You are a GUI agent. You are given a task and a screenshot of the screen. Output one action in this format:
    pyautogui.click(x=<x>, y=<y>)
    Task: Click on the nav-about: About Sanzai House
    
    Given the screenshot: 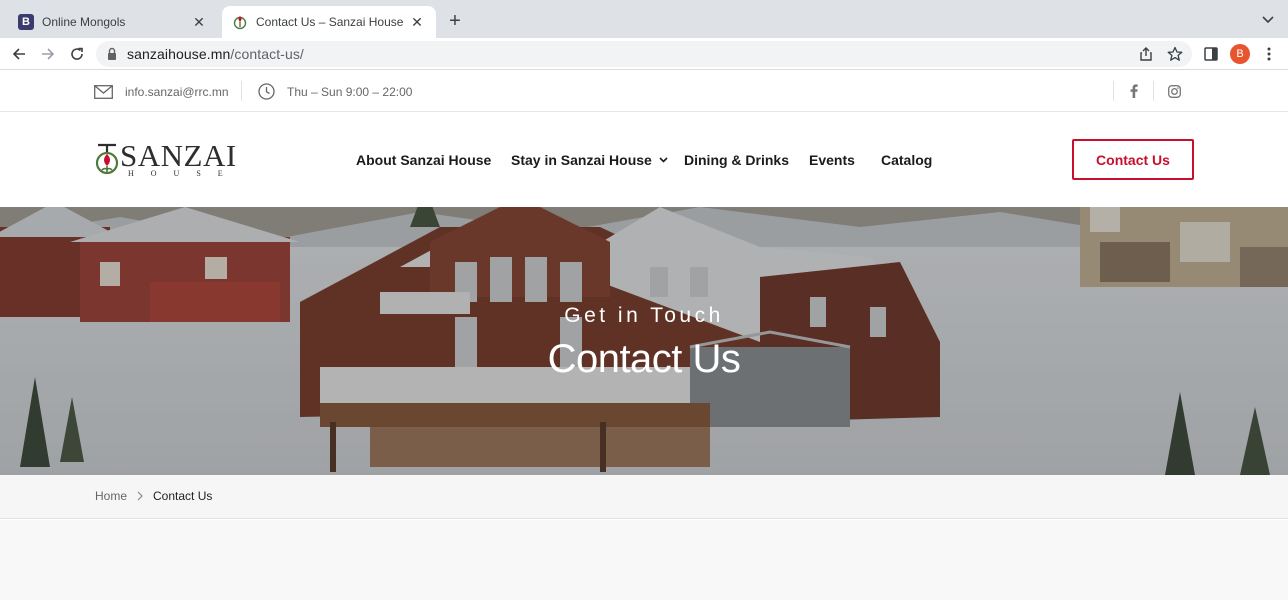 What is the action you would take?
    pyautogui.click(x=423, y=159)
    